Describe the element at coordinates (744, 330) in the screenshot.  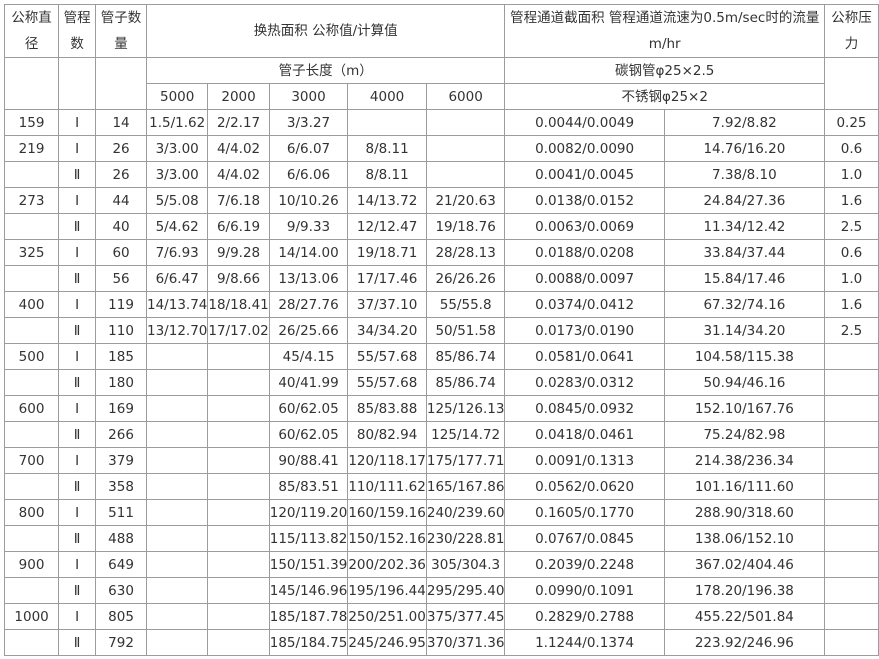
I see `cell-flow-rate: 31.14/34.20` at that location.